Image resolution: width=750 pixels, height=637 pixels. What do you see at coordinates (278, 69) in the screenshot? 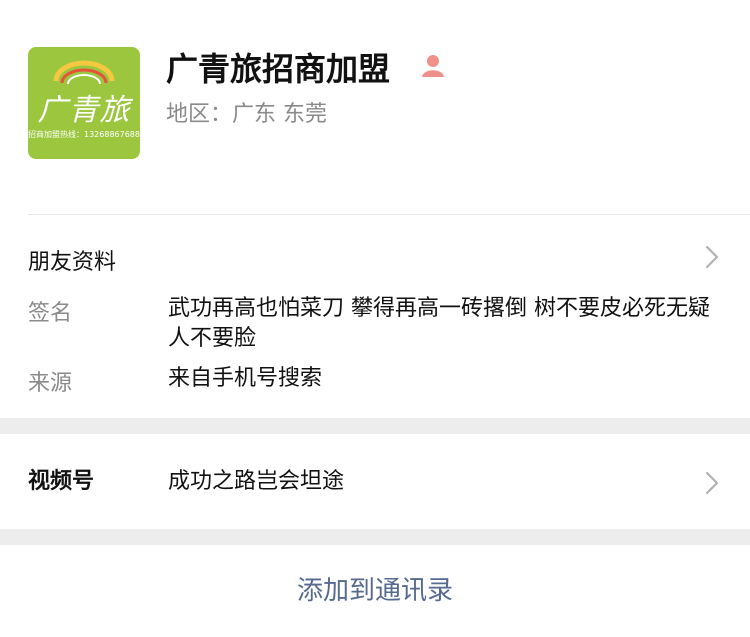
I see `profile-name: 广青旅招商加盟` at bounding box center [278, 69].